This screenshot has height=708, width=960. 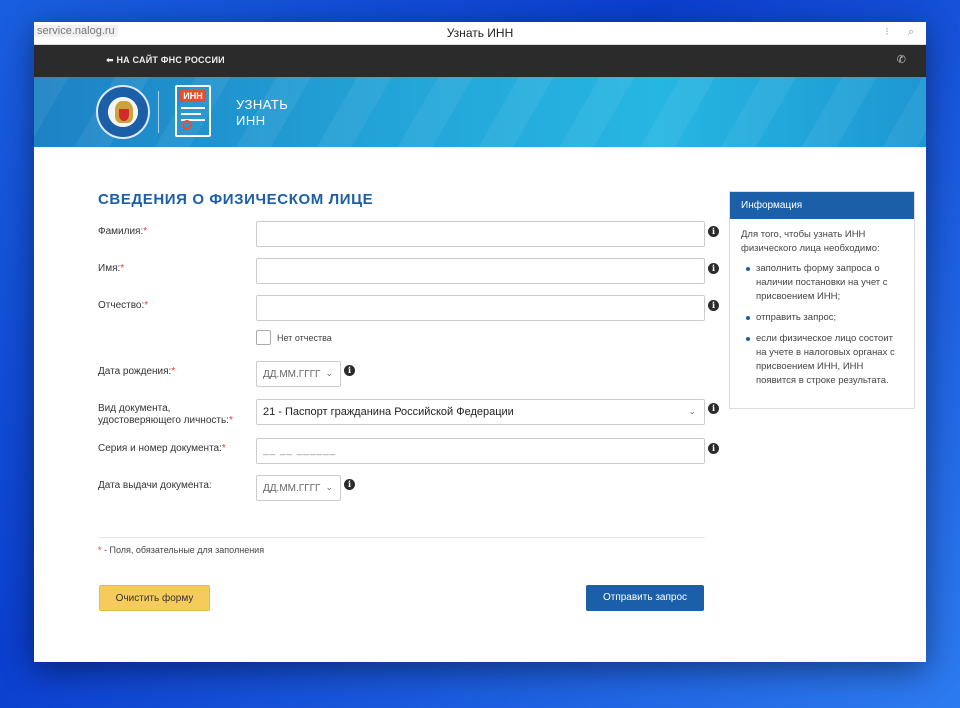 I want to click on name-label: Имя:*, so click(x=111, y=268).